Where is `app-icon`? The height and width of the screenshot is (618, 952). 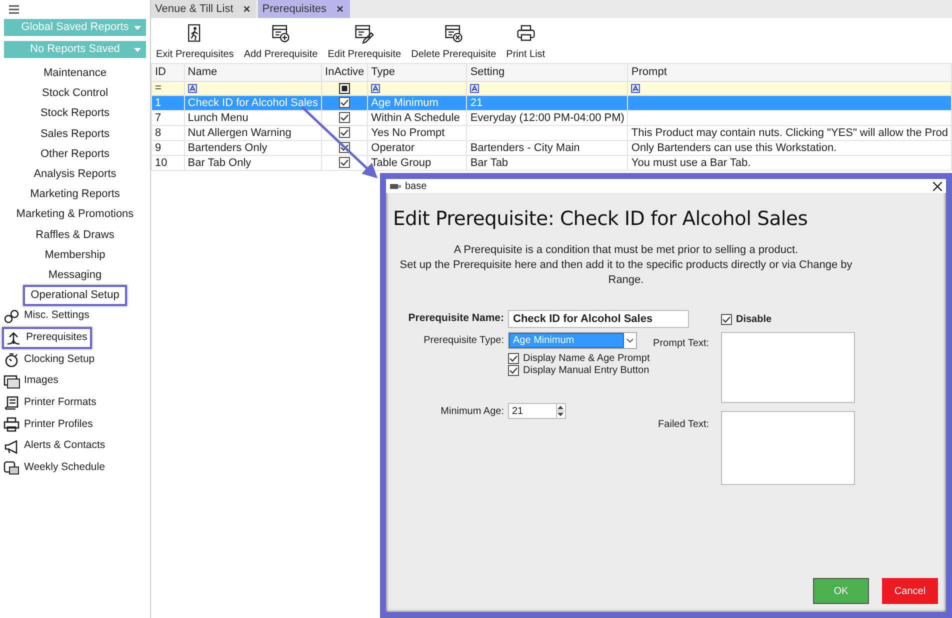 app-icon is located at coordinates (395, 186).